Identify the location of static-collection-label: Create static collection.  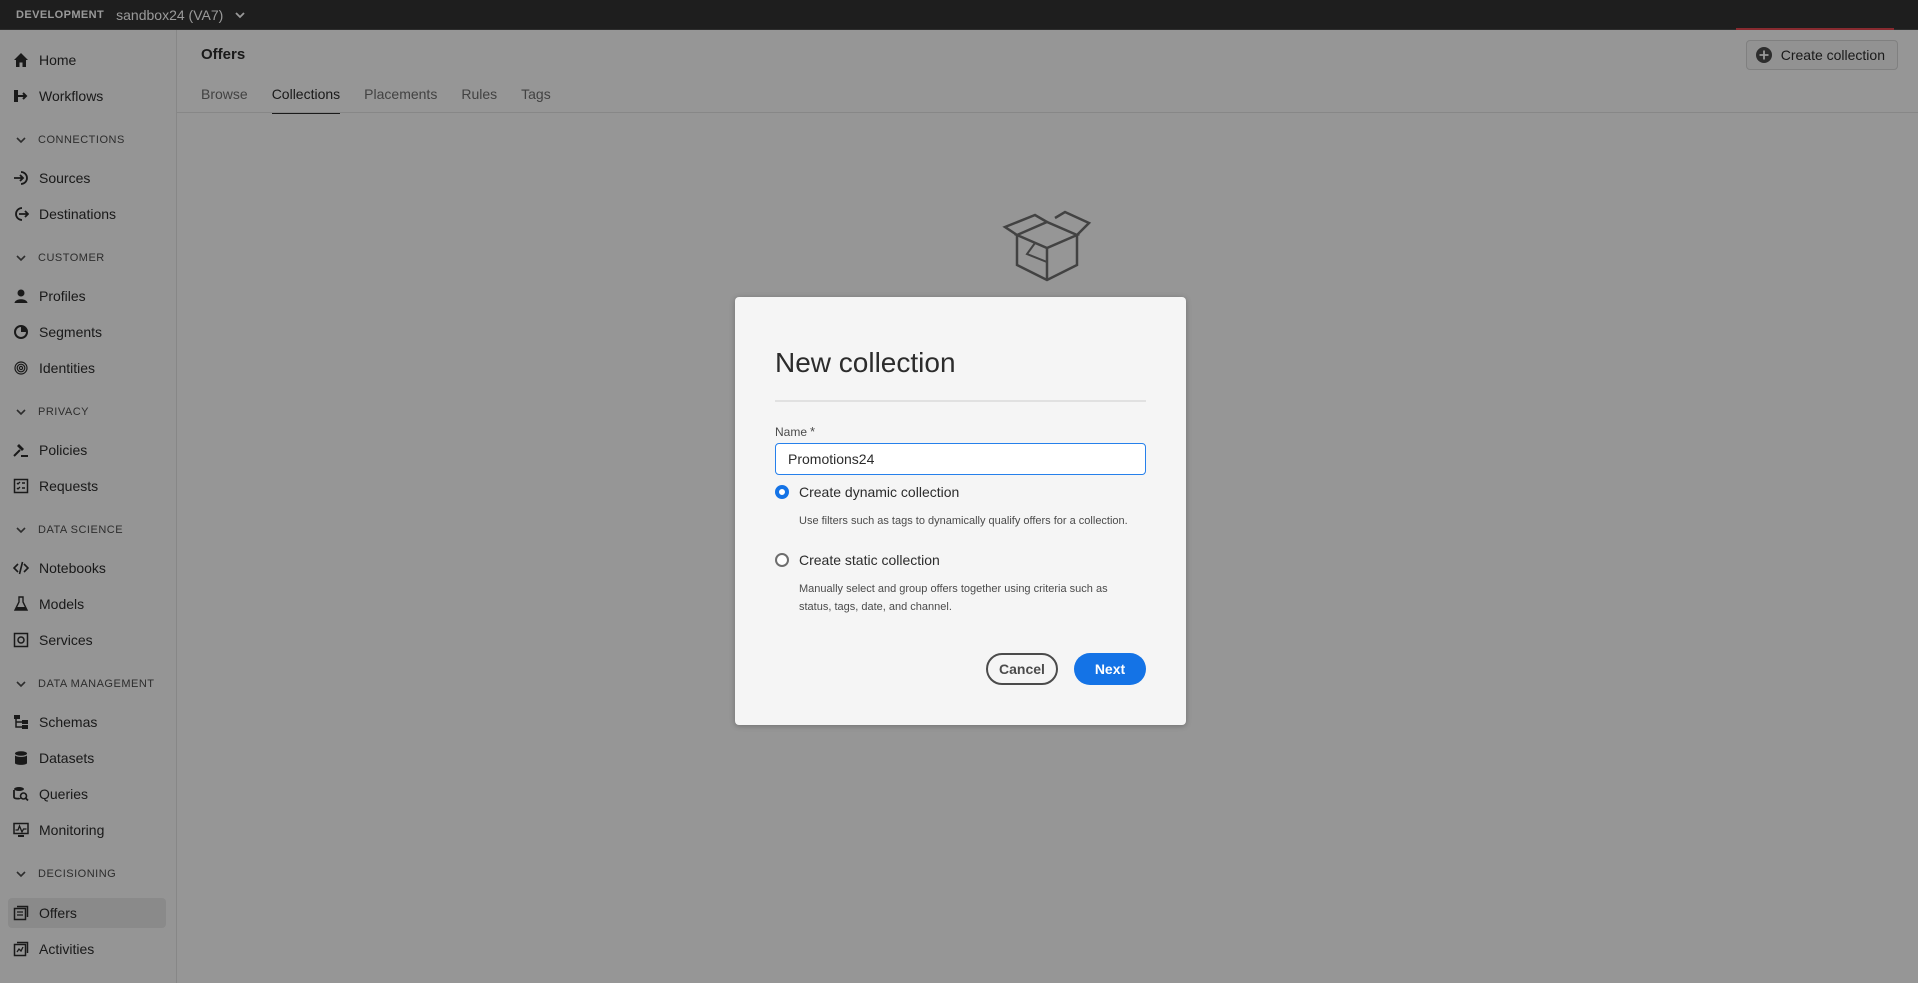
(869, 560).